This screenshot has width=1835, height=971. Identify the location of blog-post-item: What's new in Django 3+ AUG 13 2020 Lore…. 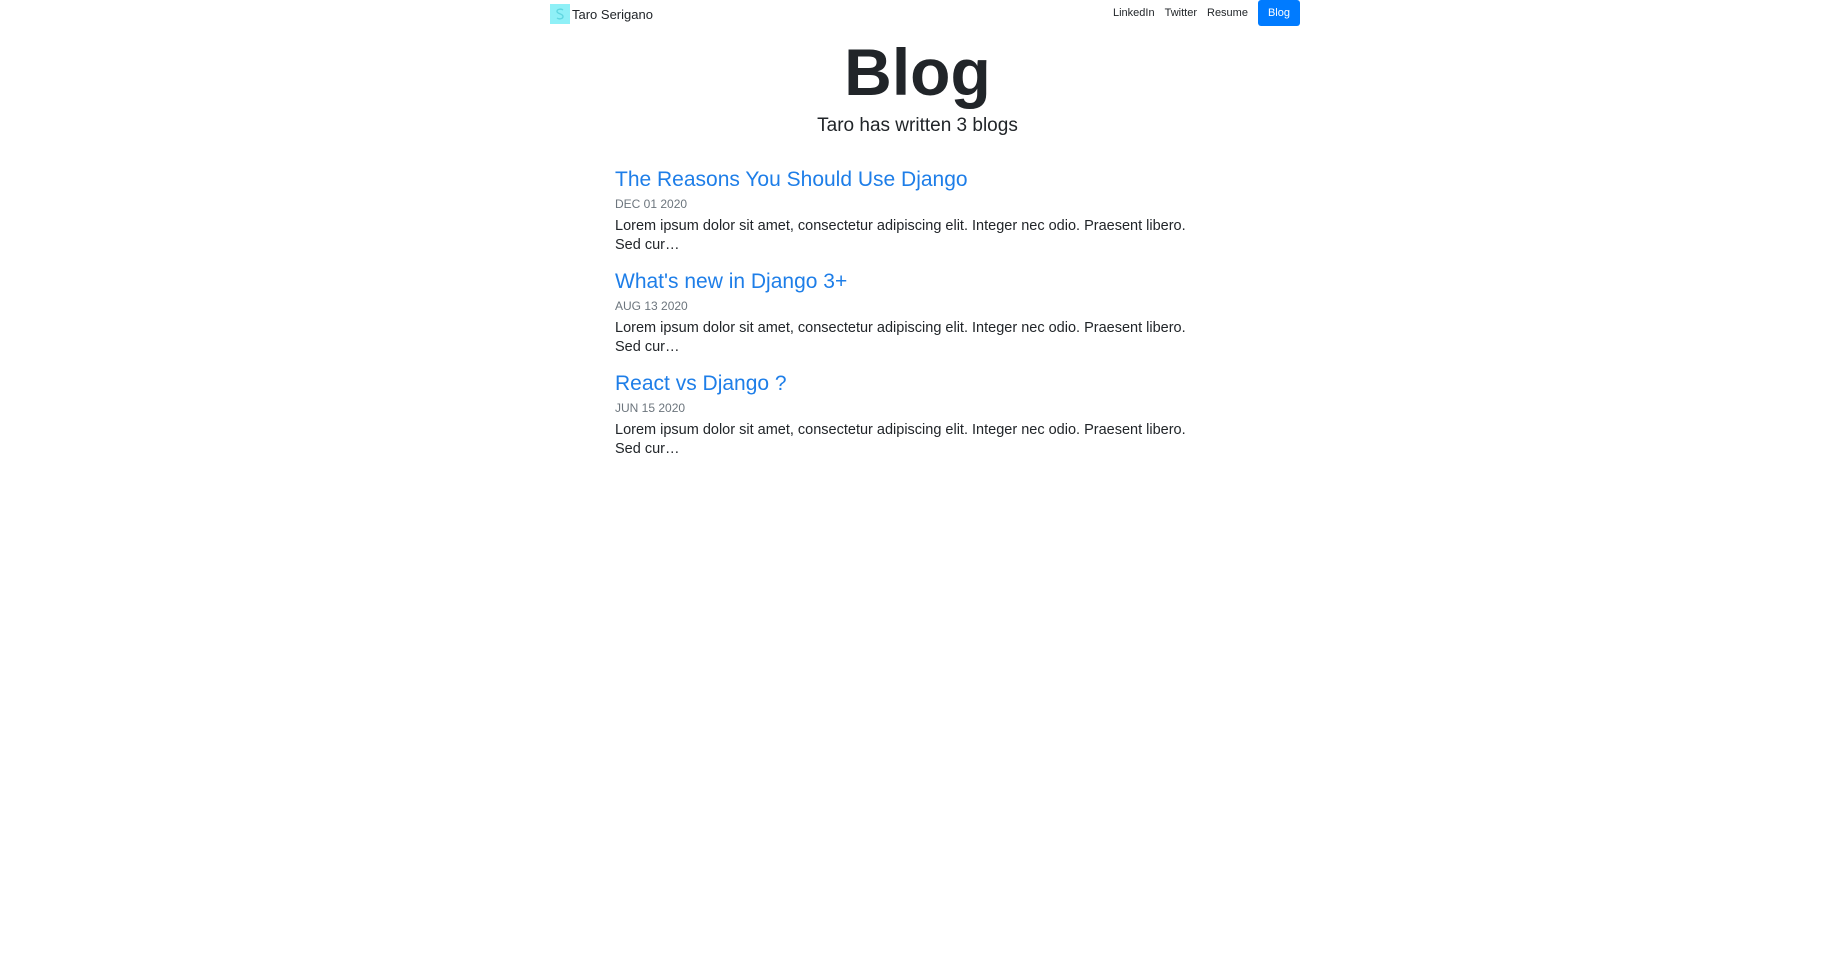
(915, 312).